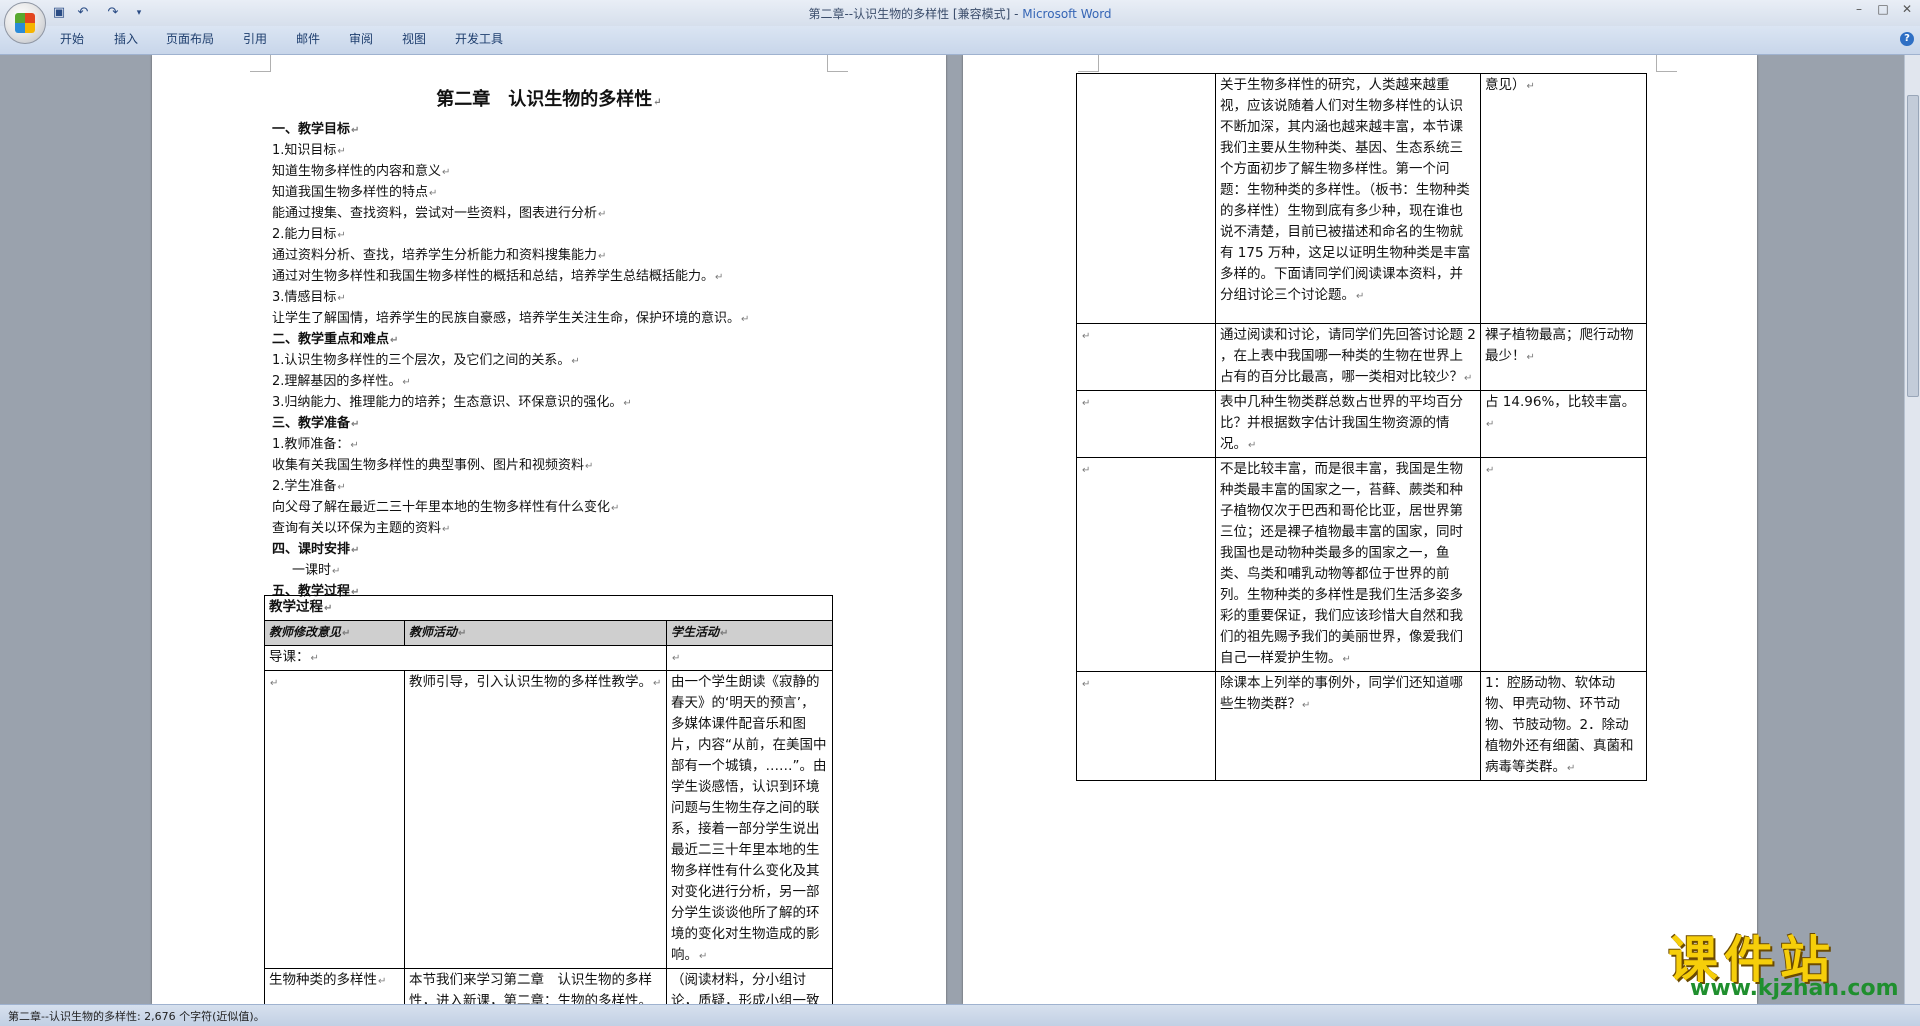 The width and height of the screenshot is (1920, 1026). I want to click on table-cell: 表中几种生物类群总数占世界的平均百分比？并根据数字估计我国生物资源的情况。↵, so click(1348, 424).